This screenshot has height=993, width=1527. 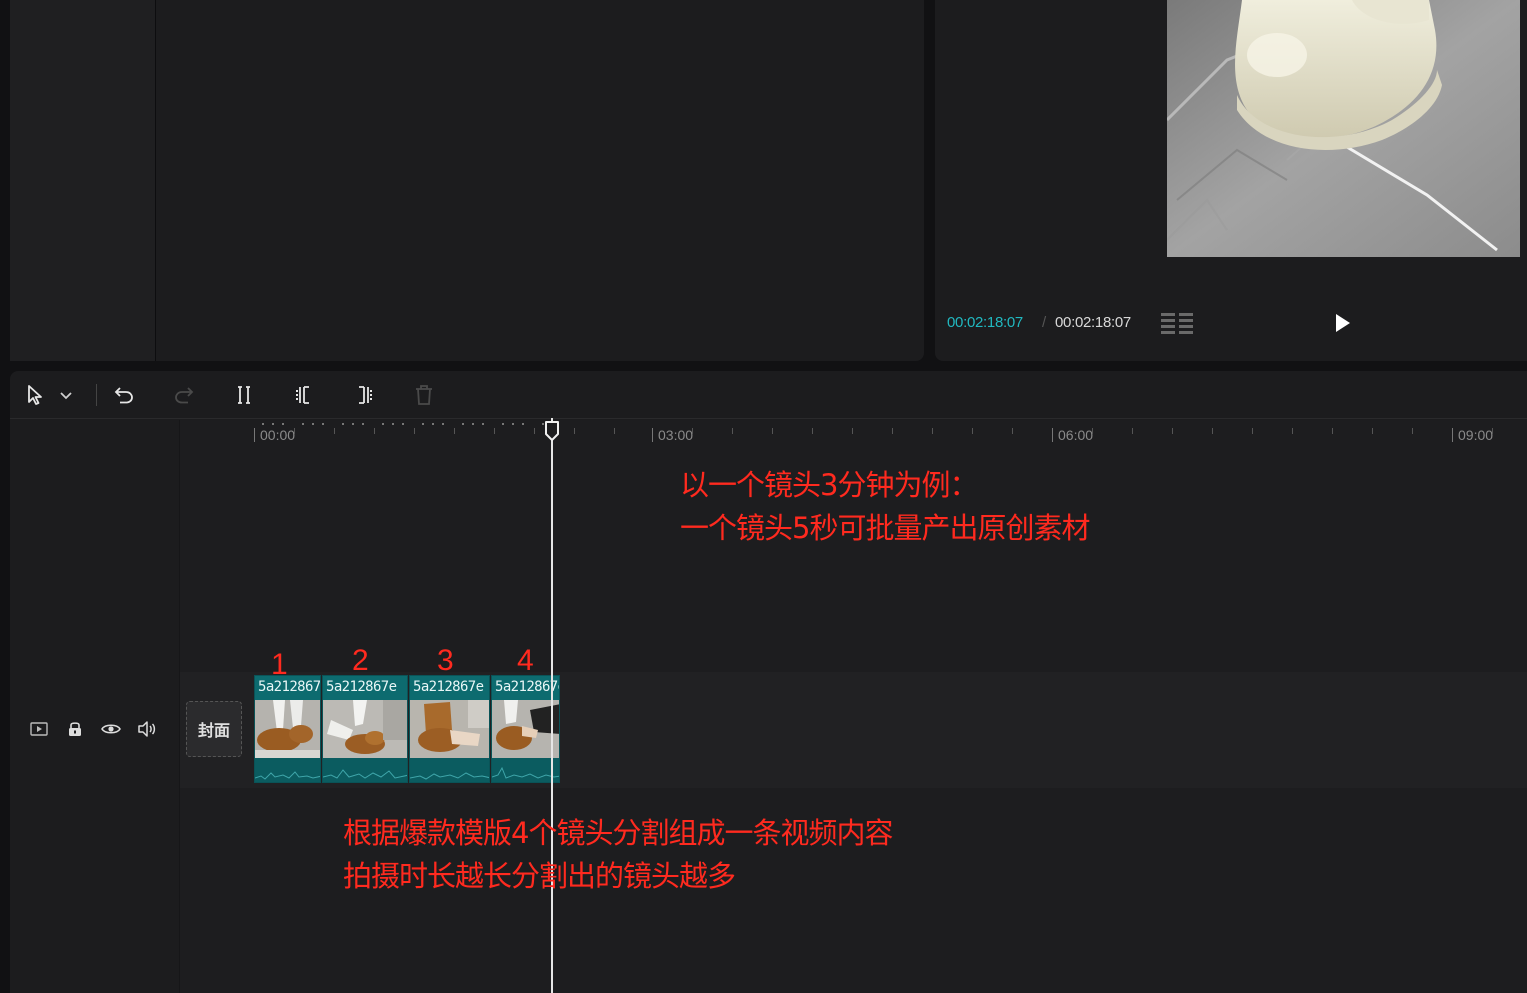 I want to click on lock-icon, so click(x=75, y=729).